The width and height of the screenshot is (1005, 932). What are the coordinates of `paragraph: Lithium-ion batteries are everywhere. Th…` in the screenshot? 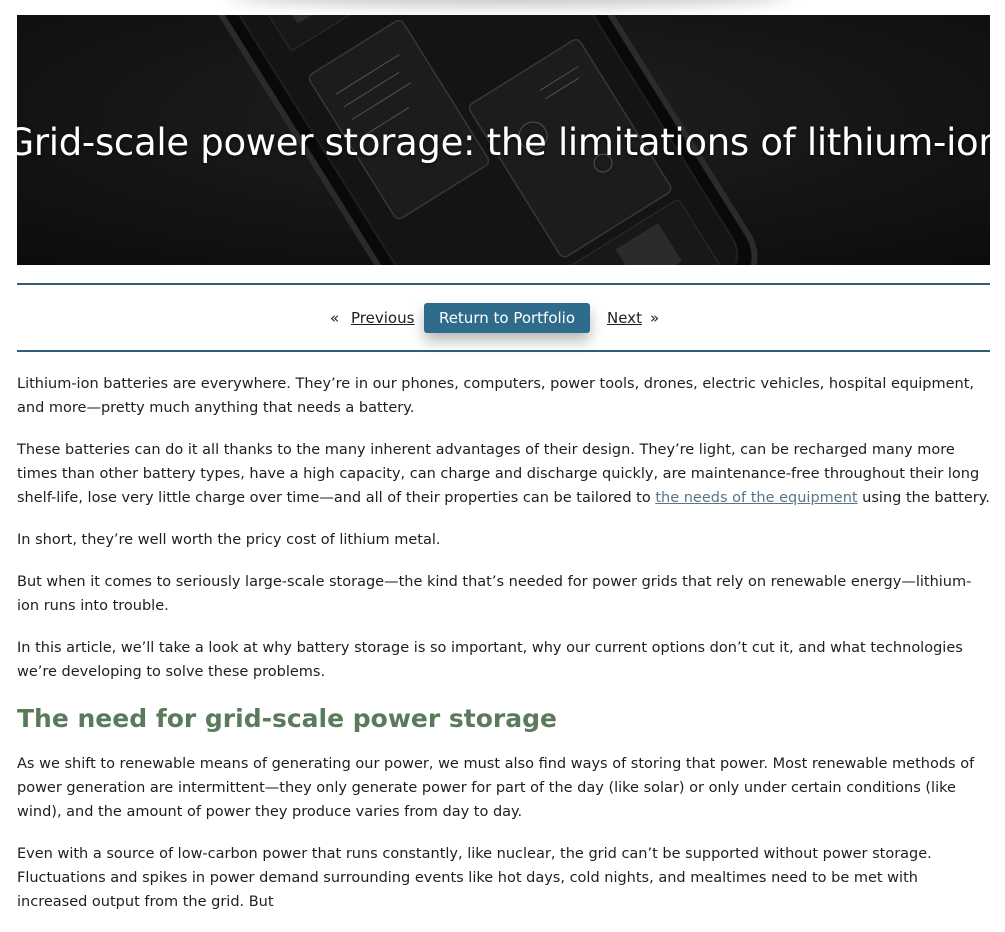 It's located at (496, 396).